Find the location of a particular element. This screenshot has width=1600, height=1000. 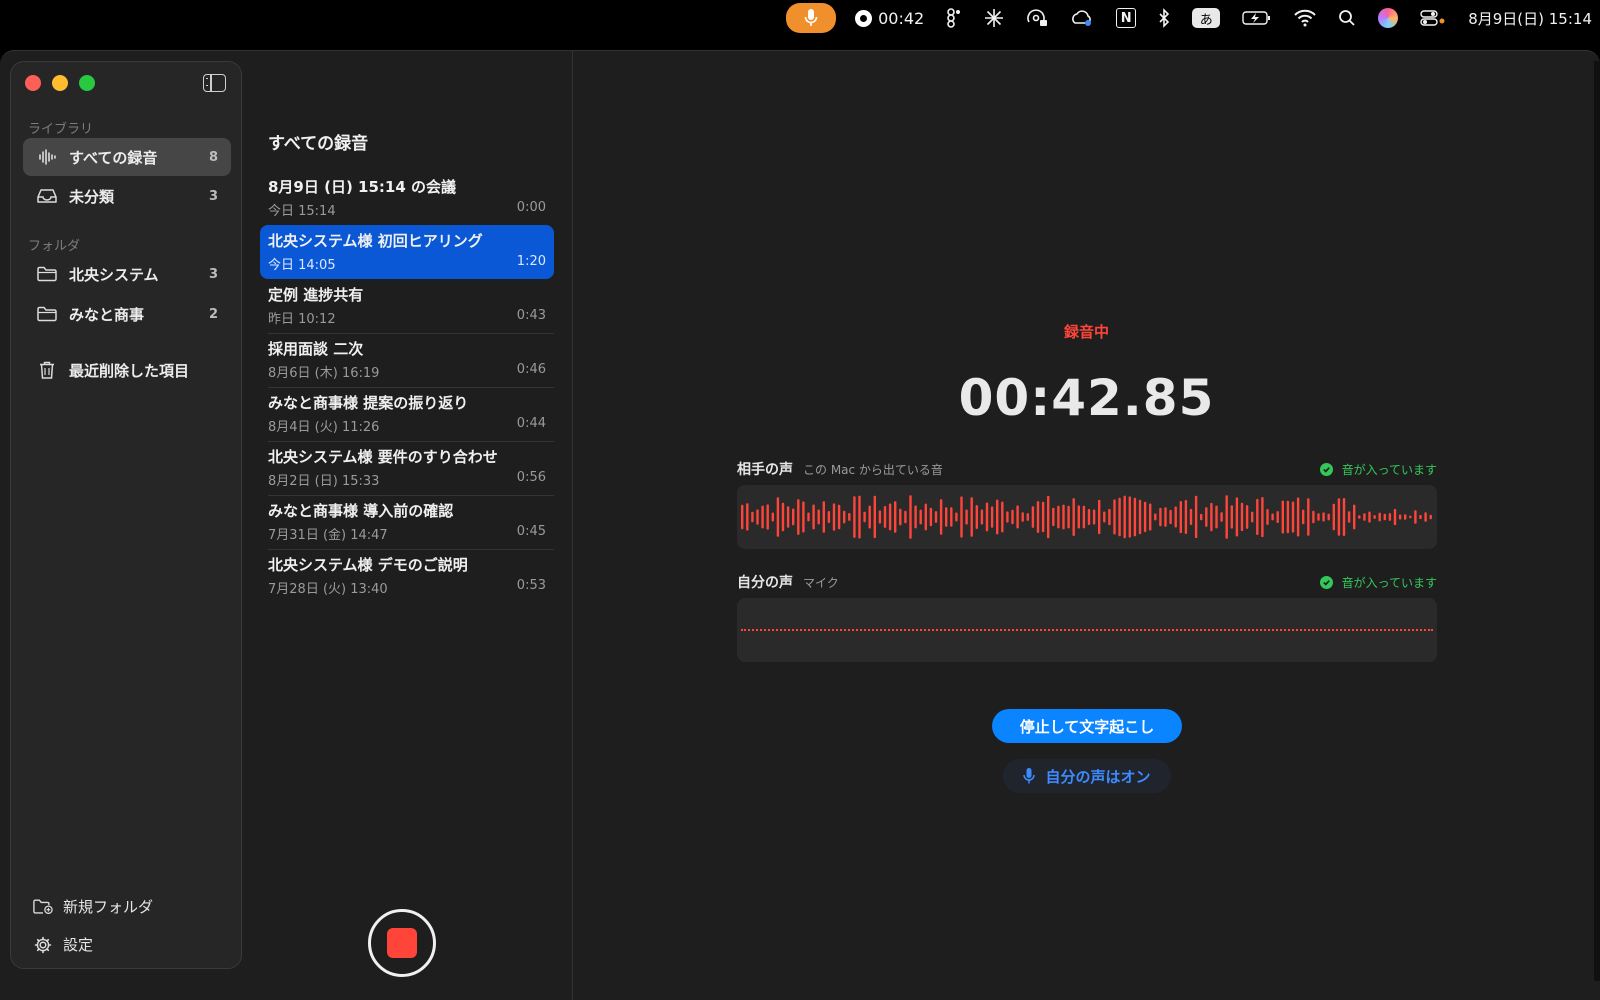

track-name: 自分の声 is located at coordinates (765, 583).